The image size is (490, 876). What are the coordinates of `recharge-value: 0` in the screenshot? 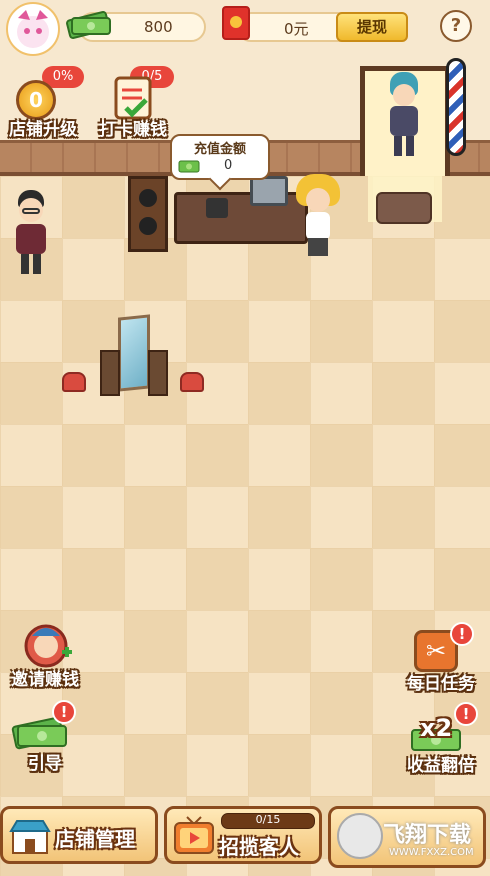 It's located at (228, 165).